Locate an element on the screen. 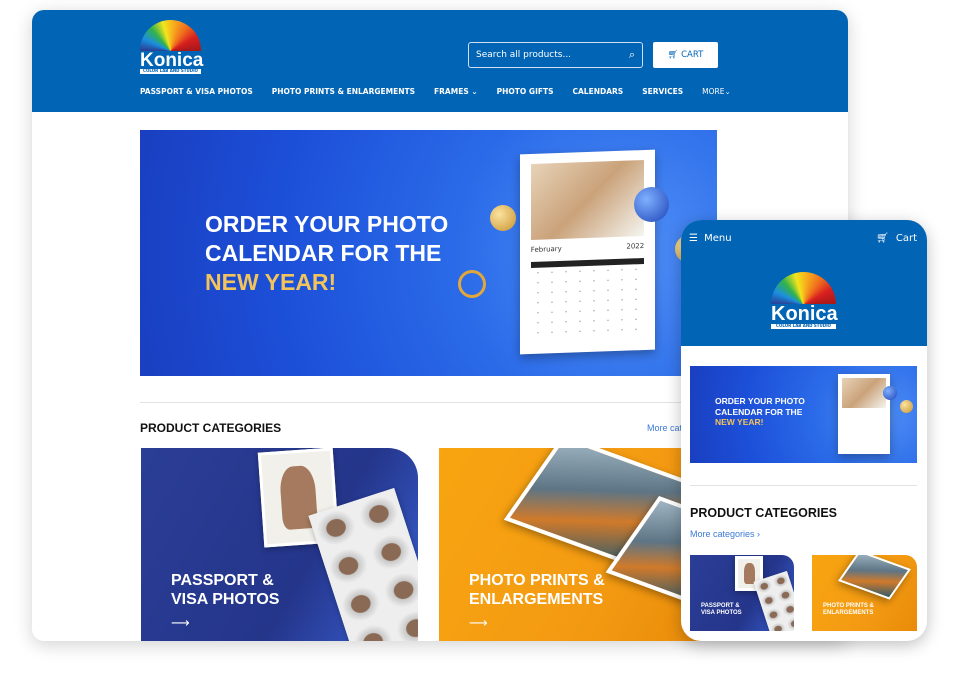 This screenshot has width=959, height=687. mobile-more-categories-link: More categories › is located at coordinates (725, 534).